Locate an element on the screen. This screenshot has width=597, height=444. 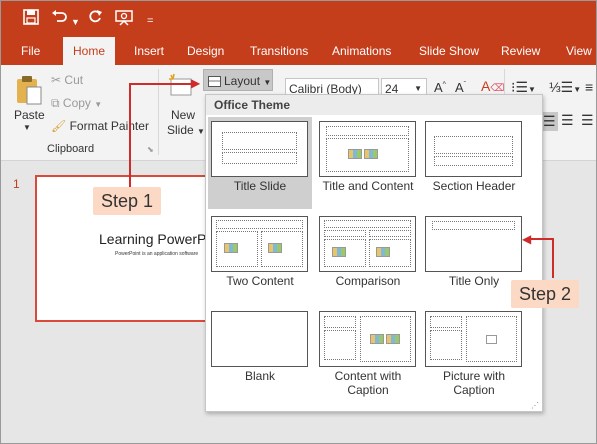
title-only-thumbnail is located at coordinates (473, 244).